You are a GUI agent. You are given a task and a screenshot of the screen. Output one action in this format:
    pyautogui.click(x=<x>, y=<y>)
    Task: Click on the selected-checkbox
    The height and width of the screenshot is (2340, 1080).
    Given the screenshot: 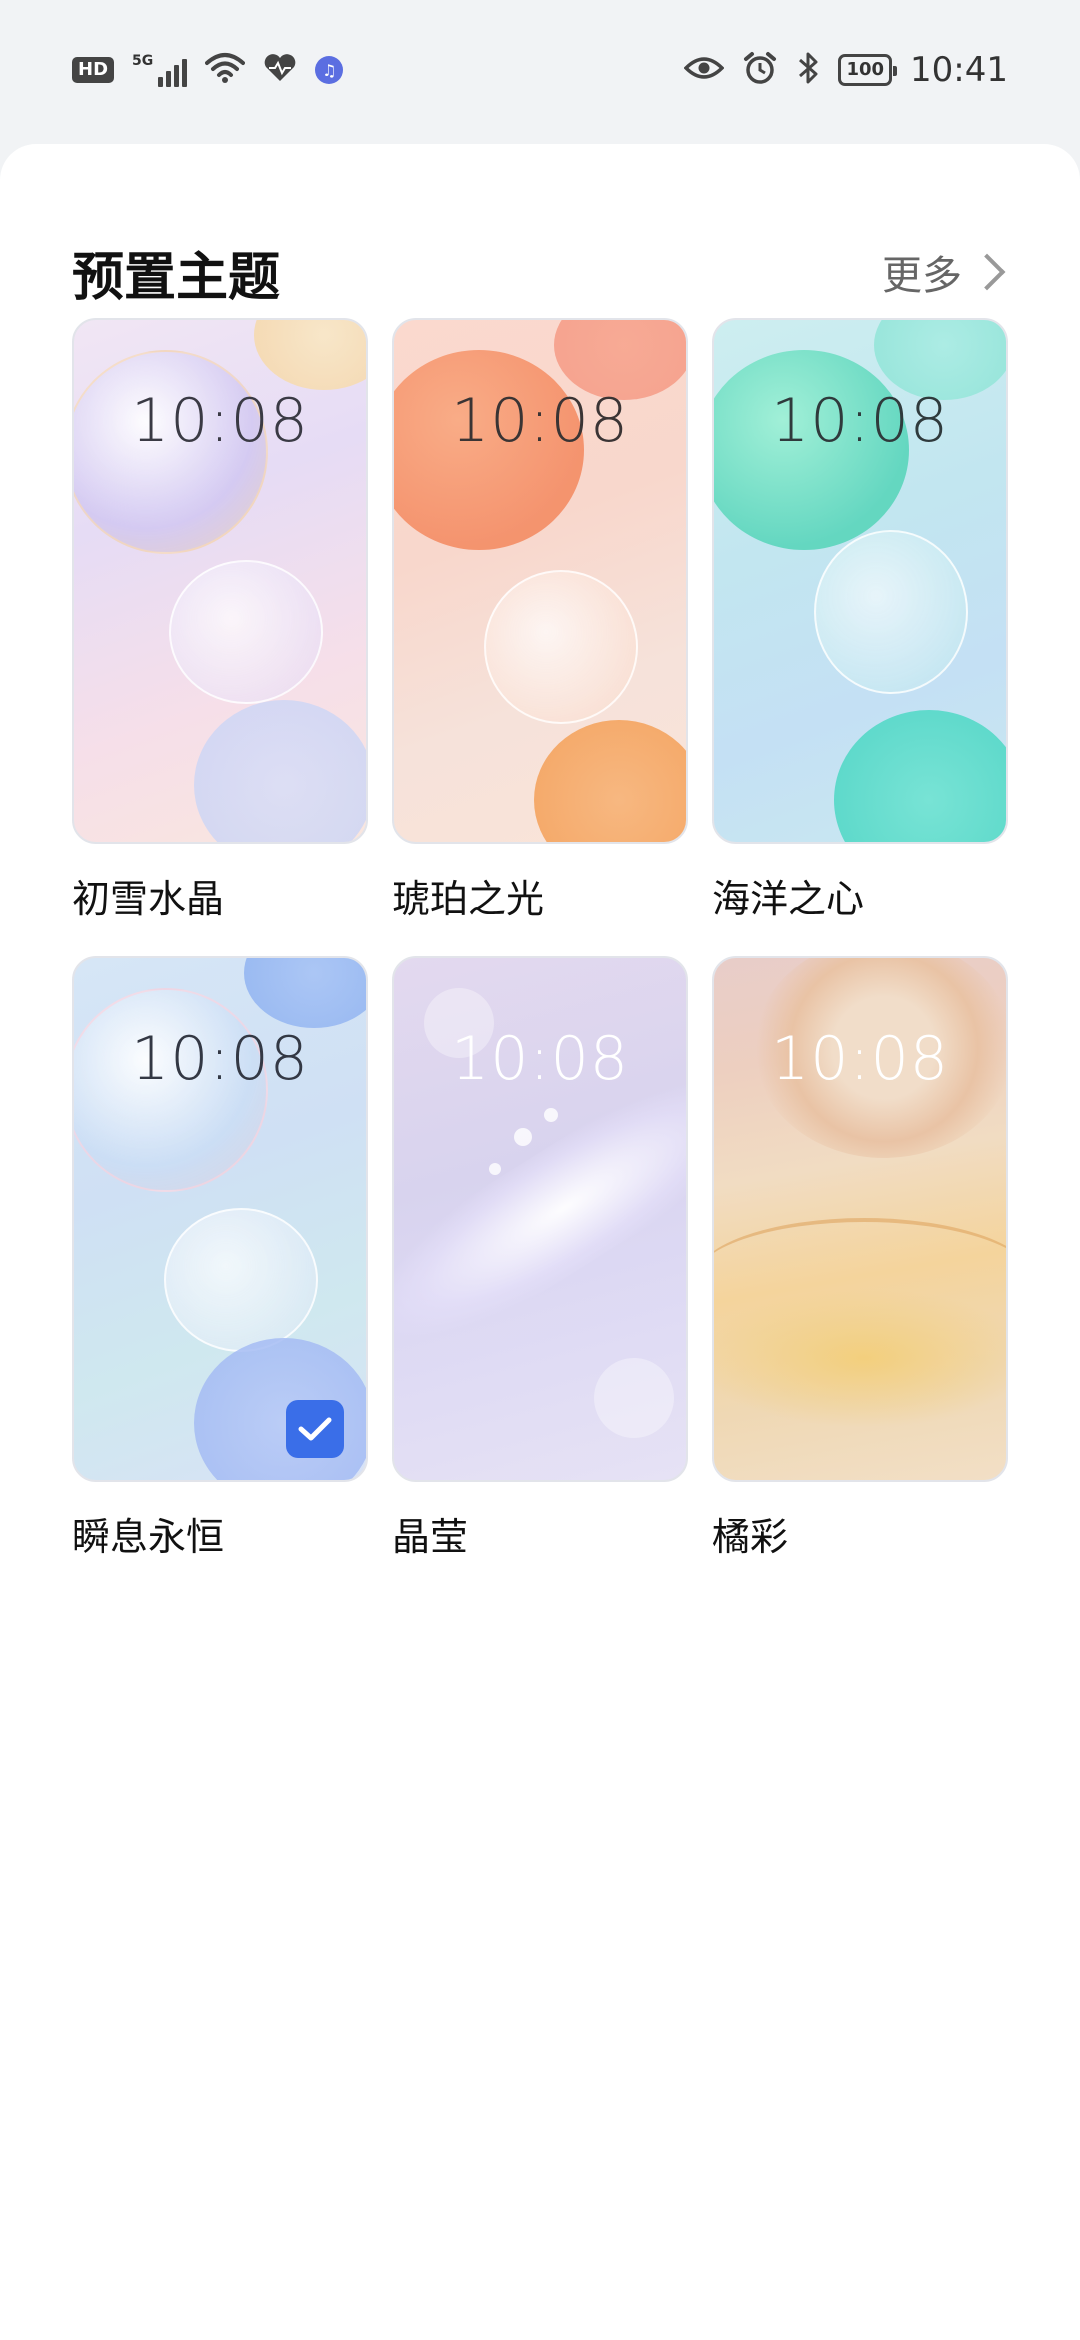 What is the action you would take?
    pyautogui.click(x=315, y=1429)
    